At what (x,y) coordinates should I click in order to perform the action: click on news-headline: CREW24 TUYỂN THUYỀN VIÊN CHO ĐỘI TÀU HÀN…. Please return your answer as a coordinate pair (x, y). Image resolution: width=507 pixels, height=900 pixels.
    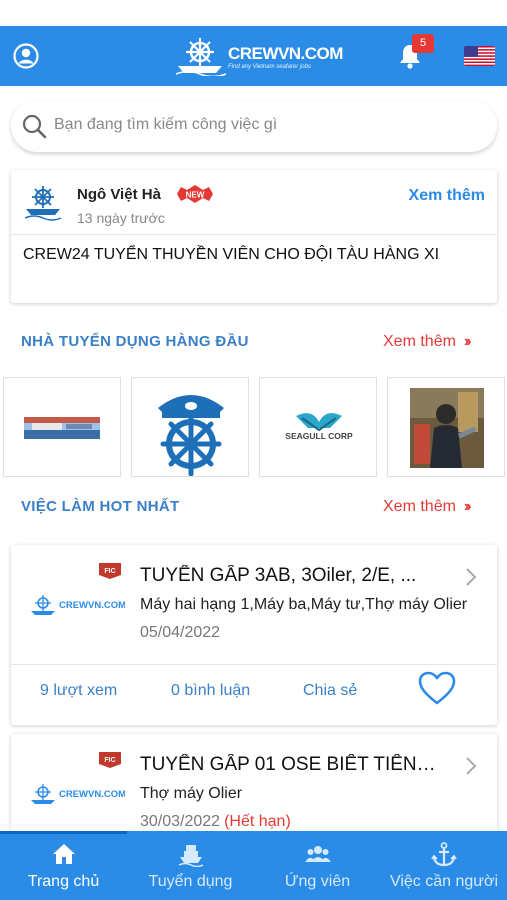
    Looking at the image, I should click on (231, 255).